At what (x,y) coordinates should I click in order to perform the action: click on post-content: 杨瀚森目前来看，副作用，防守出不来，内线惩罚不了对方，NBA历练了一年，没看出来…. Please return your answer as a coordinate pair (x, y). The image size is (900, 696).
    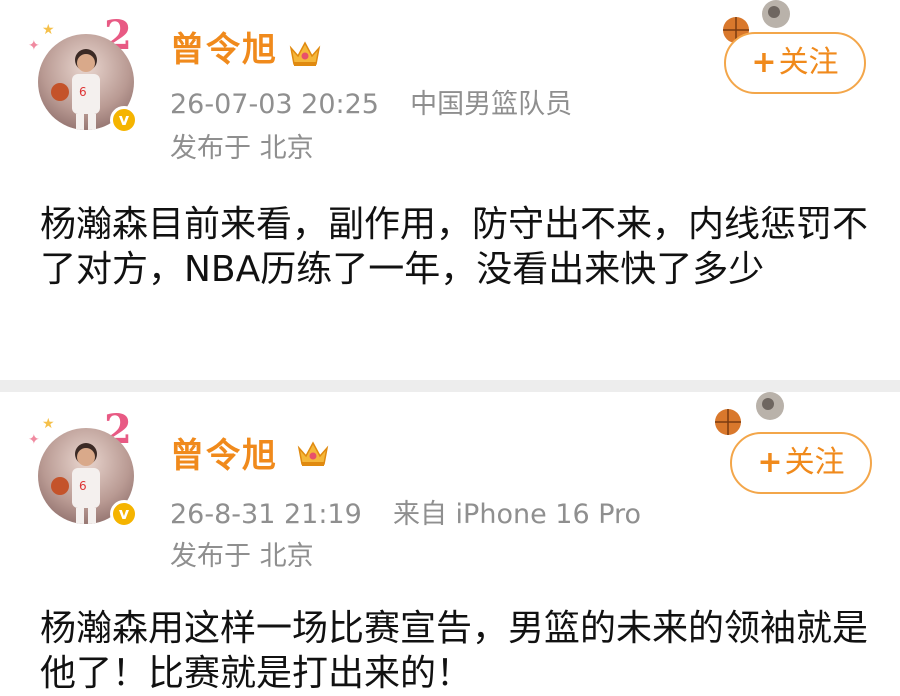
    Looking at the image, I should click on (454, 247).